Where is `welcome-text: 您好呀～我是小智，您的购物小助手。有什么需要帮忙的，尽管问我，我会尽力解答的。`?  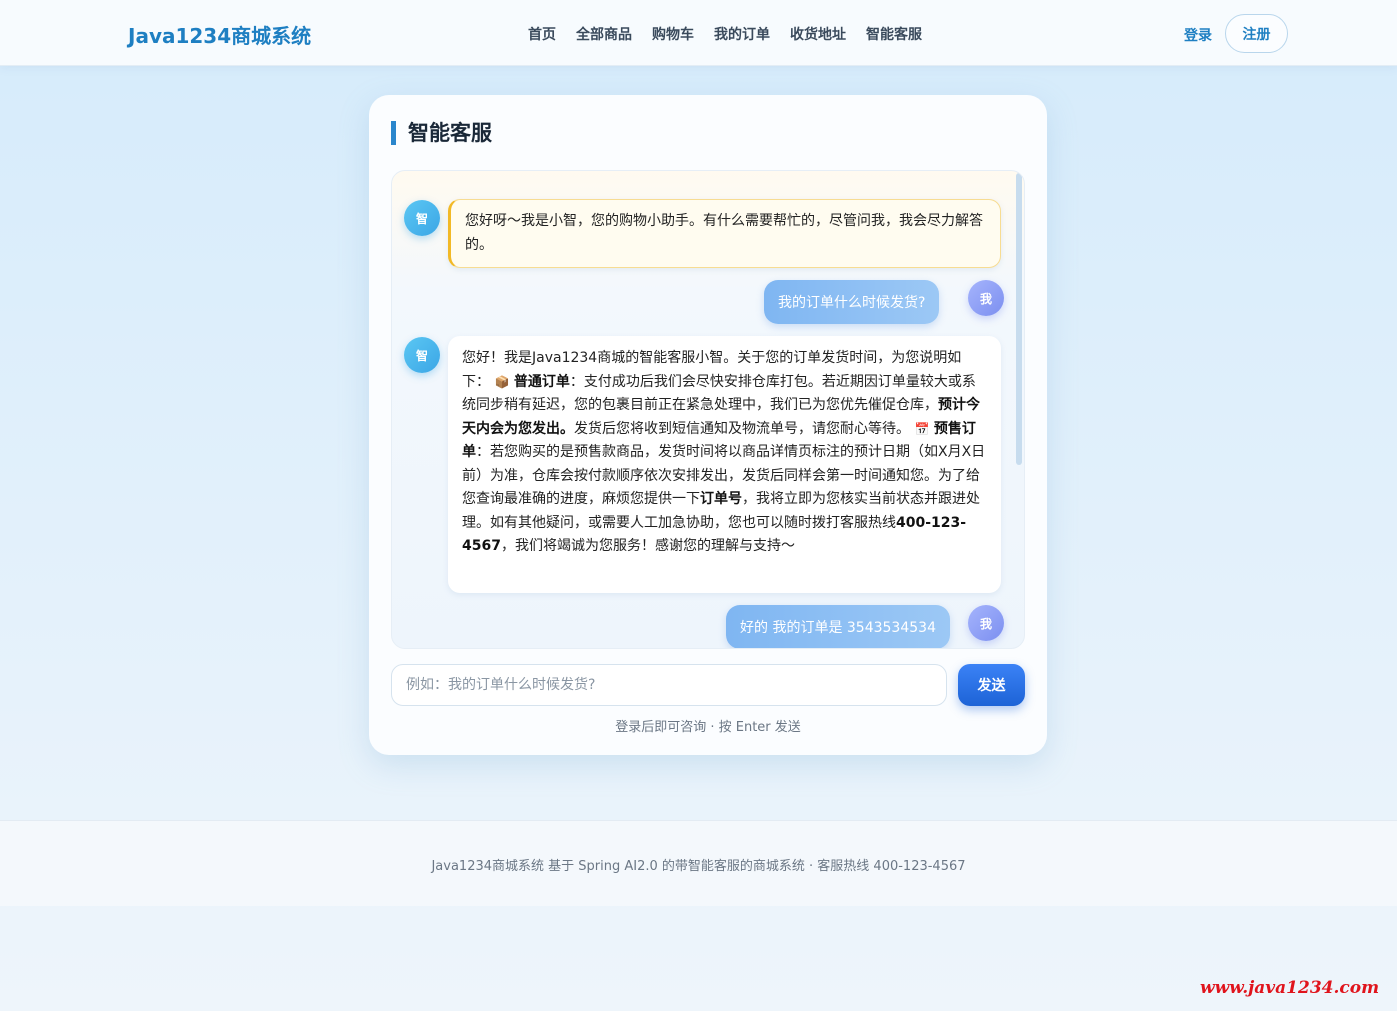 welcome-text: 您好呀～我是小智，您的购物小助手。有什么需要帮忙的，尽管问我，我会尽力解答的。 is located at coordinates (724, 233).